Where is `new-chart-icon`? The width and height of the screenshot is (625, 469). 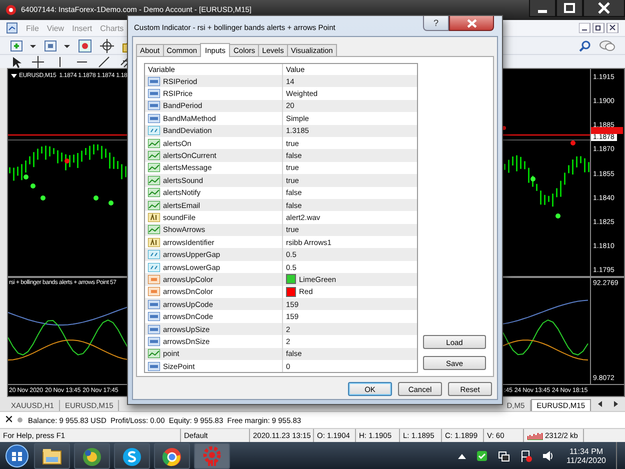
new-chart-icon is located at coordinates (23, 45).